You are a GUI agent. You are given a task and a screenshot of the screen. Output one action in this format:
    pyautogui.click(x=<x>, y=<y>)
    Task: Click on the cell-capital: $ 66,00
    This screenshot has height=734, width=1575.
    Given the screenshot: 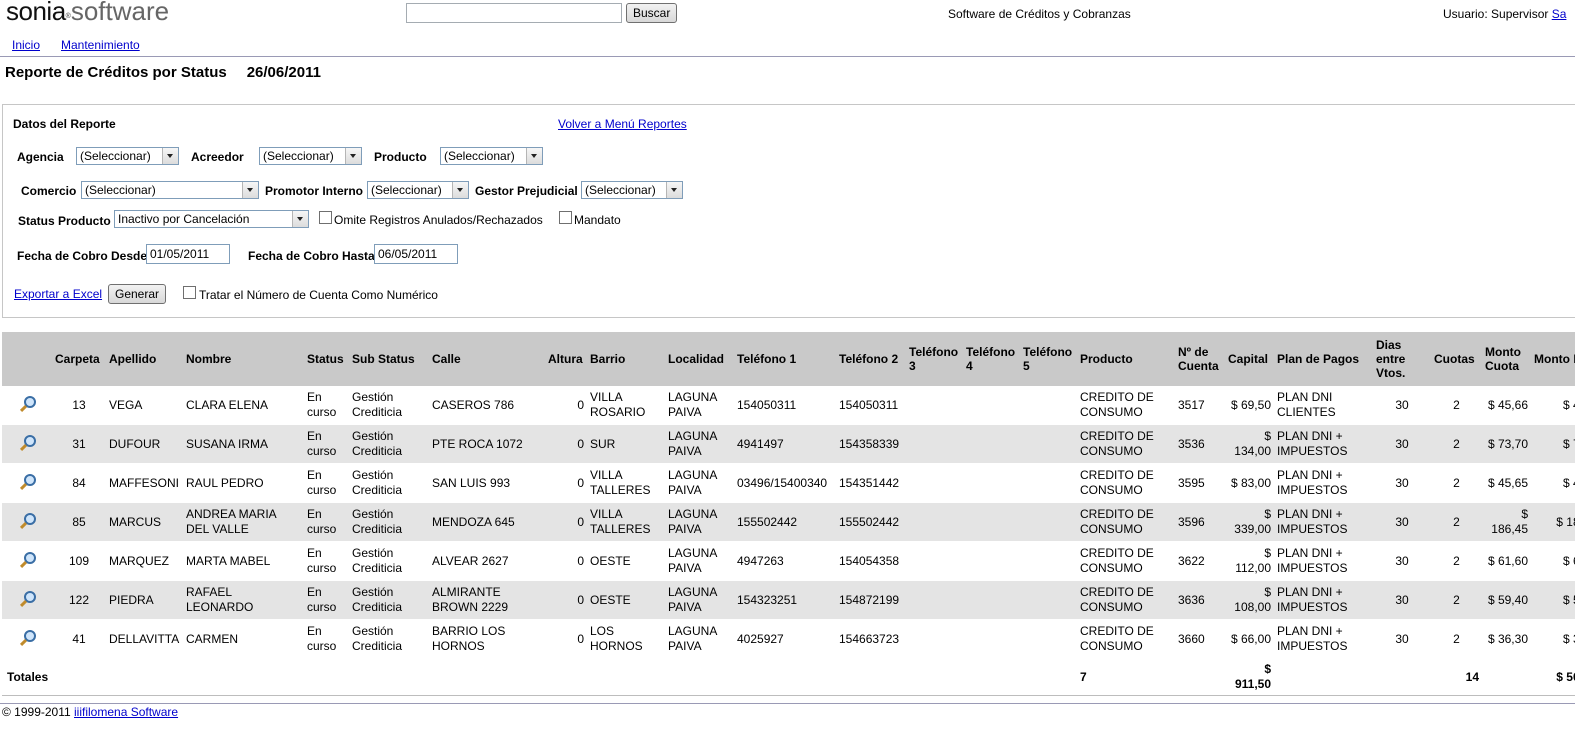 What is the action you would take?
    pyautogui.click(x=1249, y=639)
    